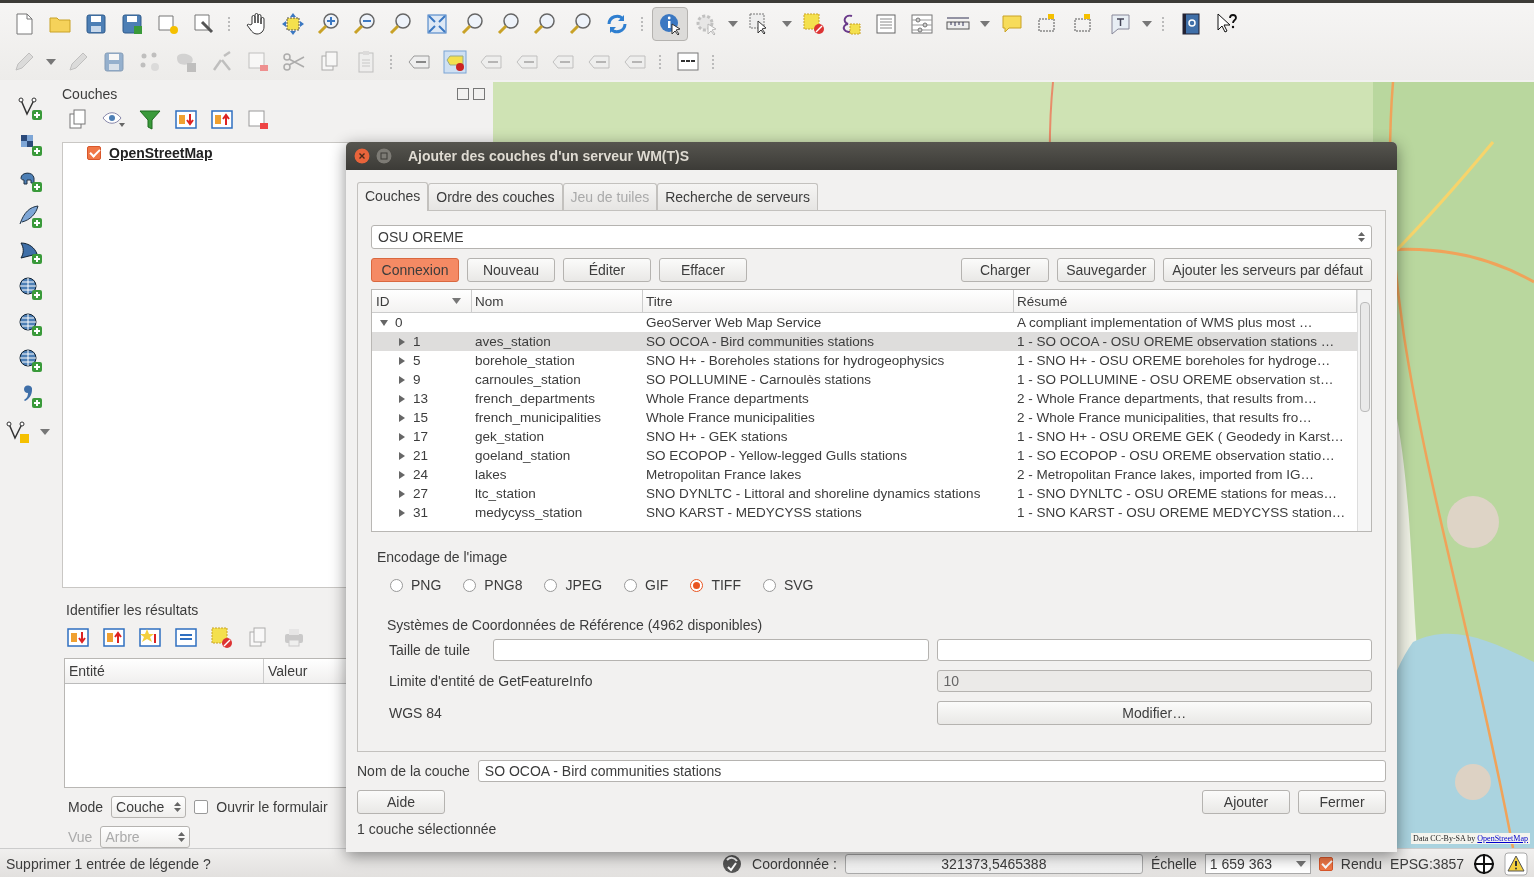  I want to click on toolbar-button: Nouveau, so click(511, 270).